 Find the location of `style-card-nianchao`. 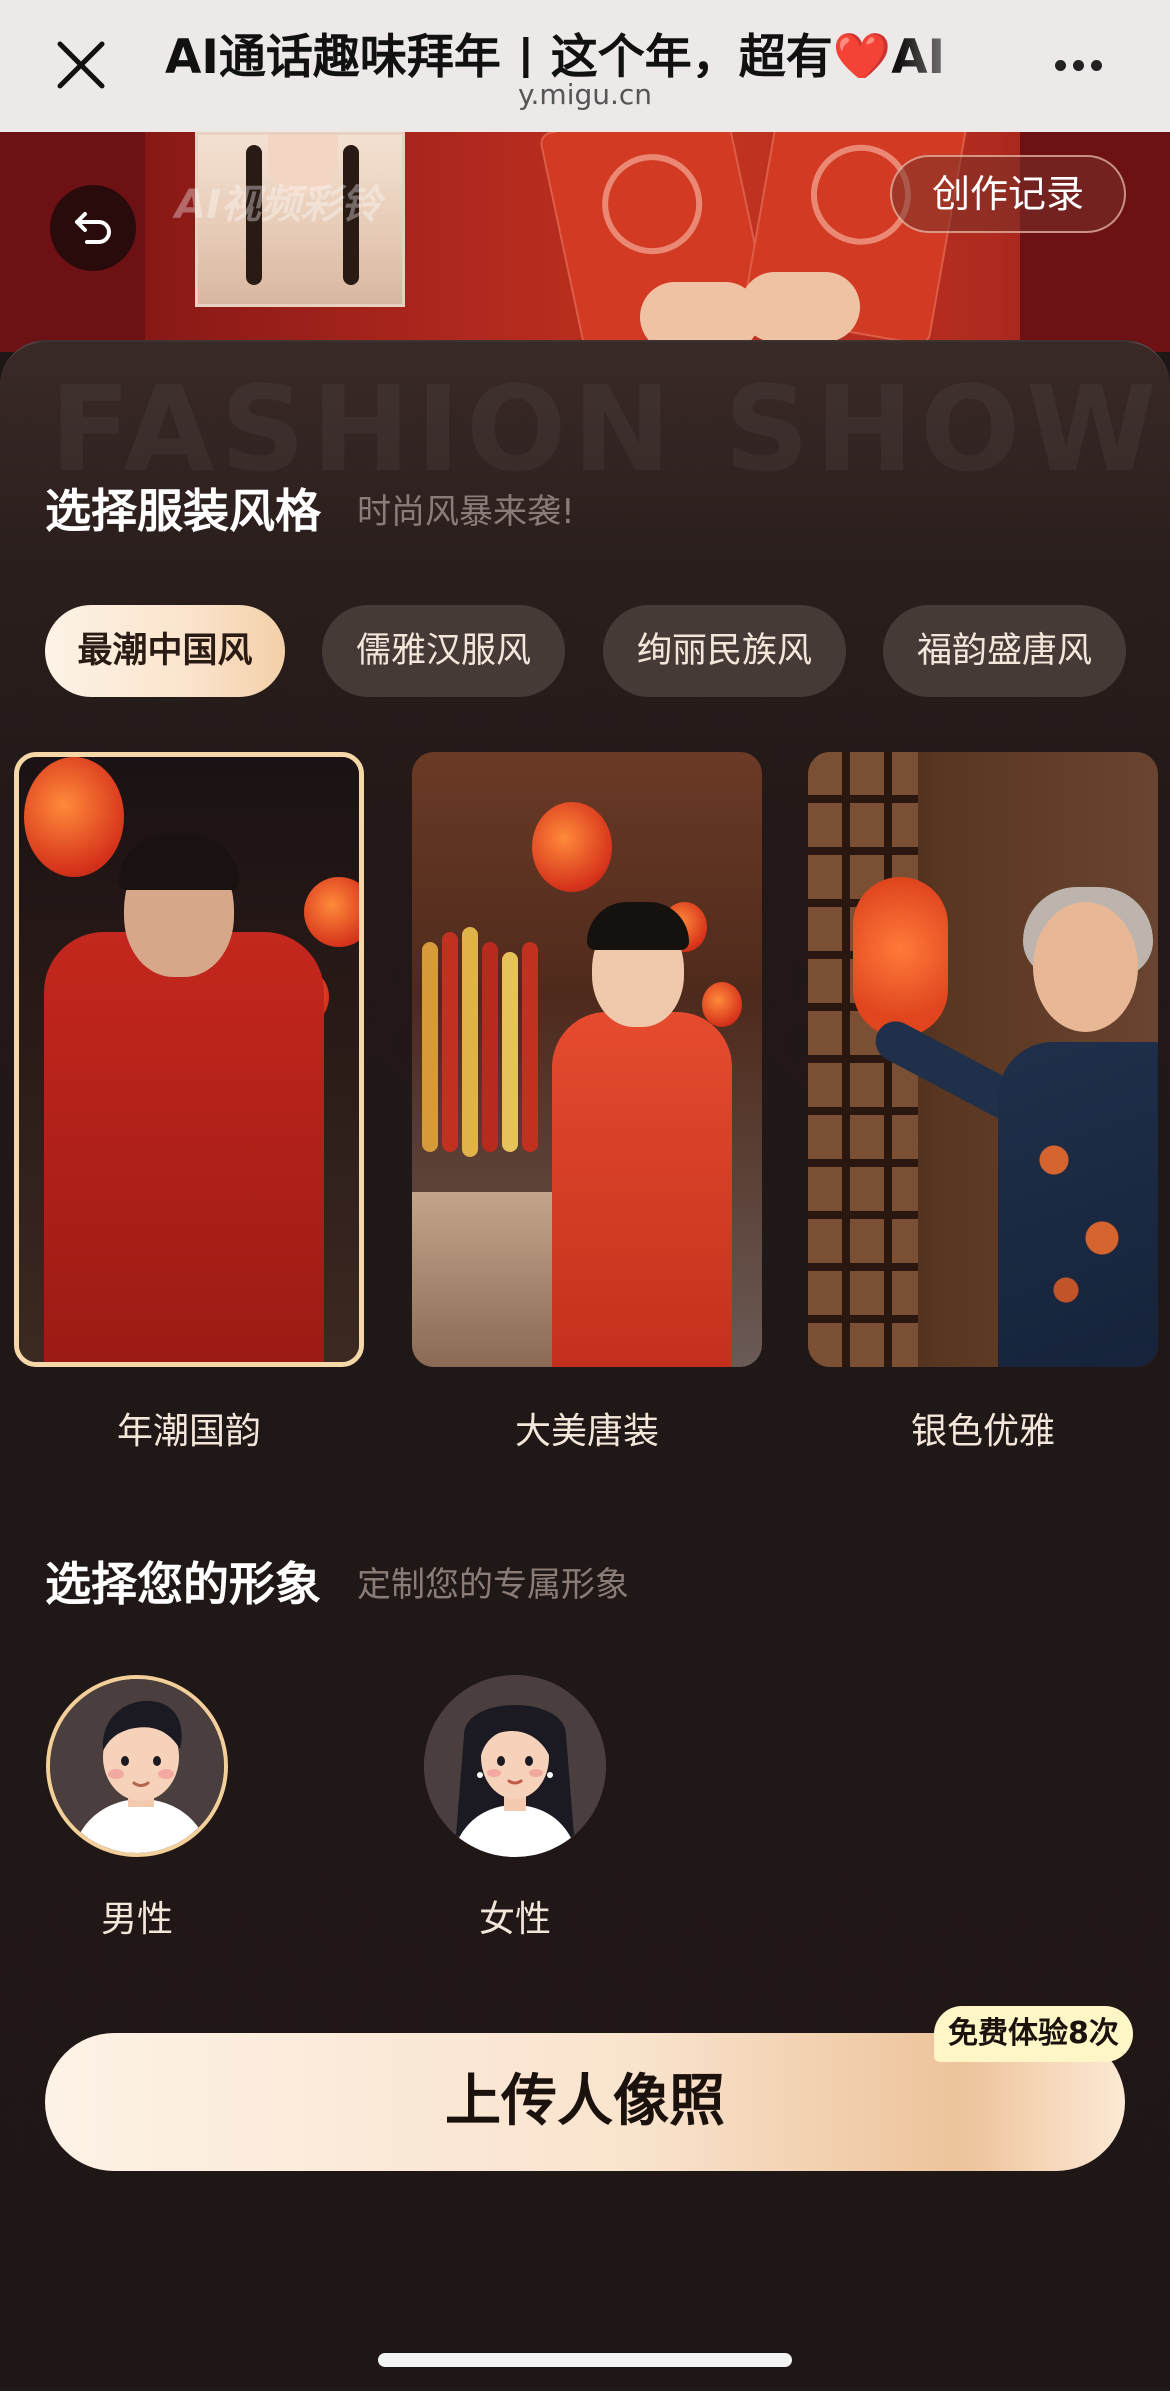

style-card-nianchao is located at coordinates (189, 1059).